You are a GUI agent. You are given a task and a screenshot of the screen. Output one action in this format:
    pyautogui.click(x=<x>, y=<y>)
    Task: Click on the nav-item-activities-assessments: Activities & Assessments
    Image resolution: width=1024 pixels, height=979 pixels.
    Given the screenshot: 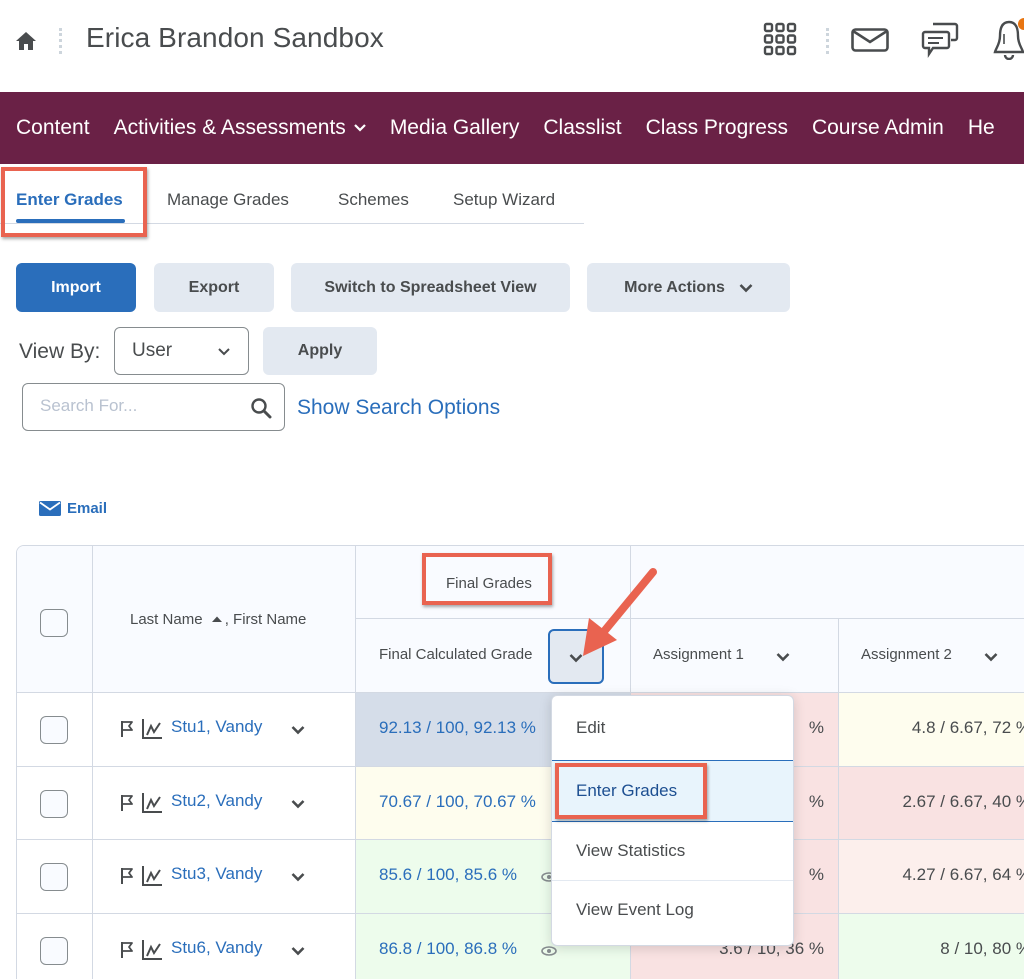 What is the action you would take?
    pyautogui.click(x=240, y=128)
    